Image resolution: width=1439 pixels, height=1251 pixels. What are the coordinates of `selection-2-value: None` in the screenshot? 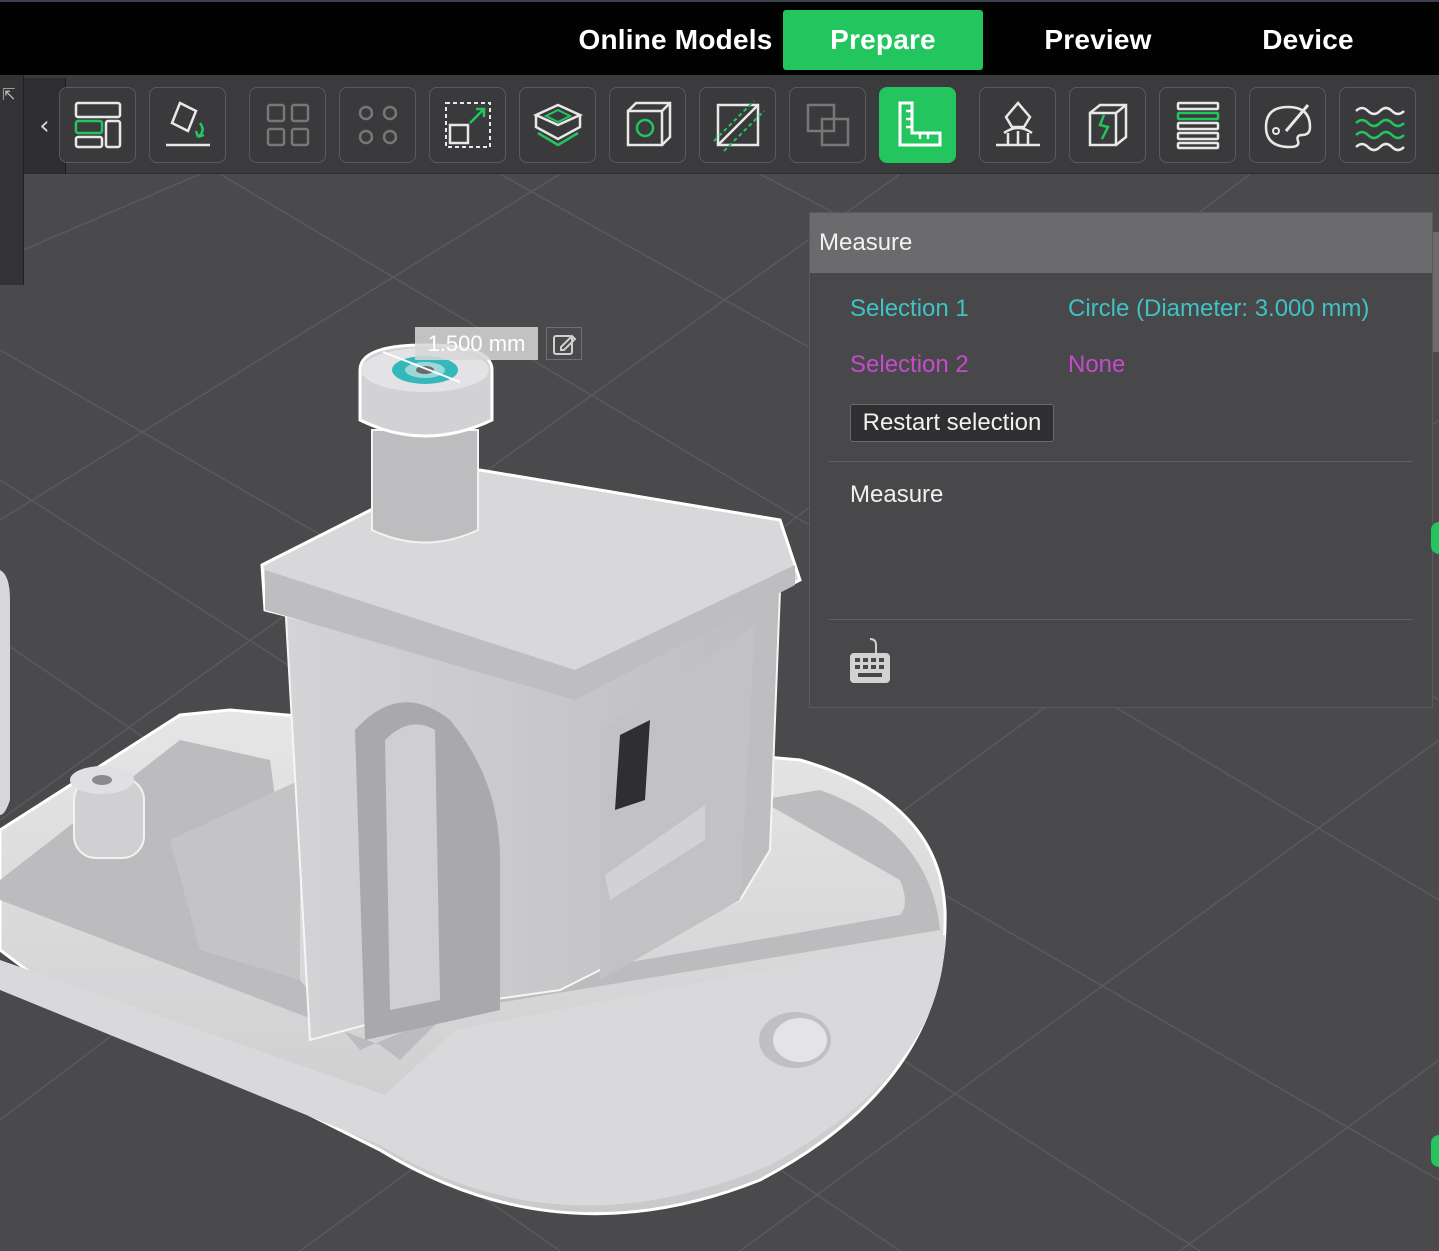 It's located at (1097, 364).